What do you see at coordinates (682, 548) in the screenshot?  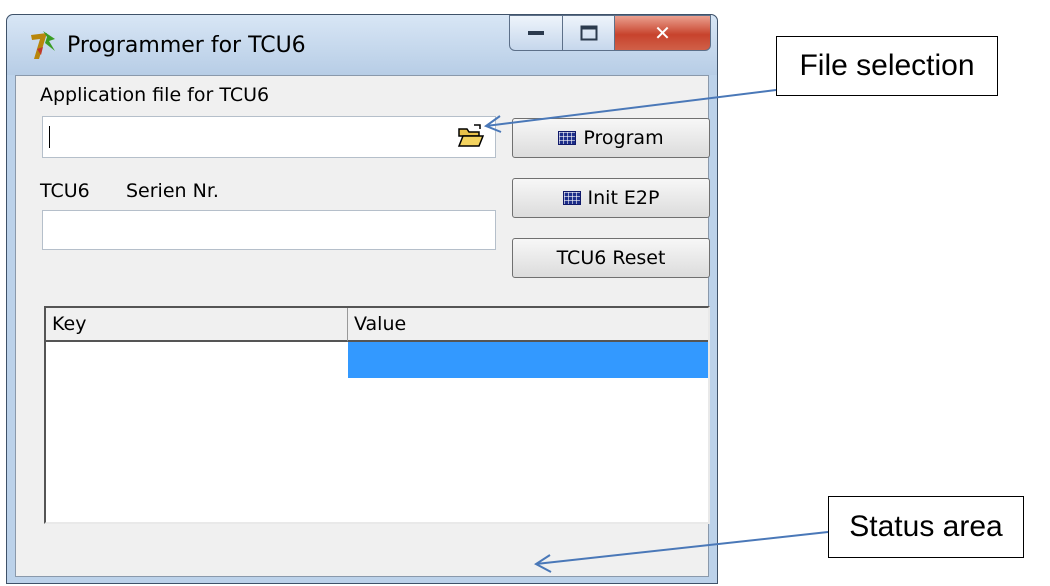 I see `status-area-arrow` at bounding box center [682, 548].